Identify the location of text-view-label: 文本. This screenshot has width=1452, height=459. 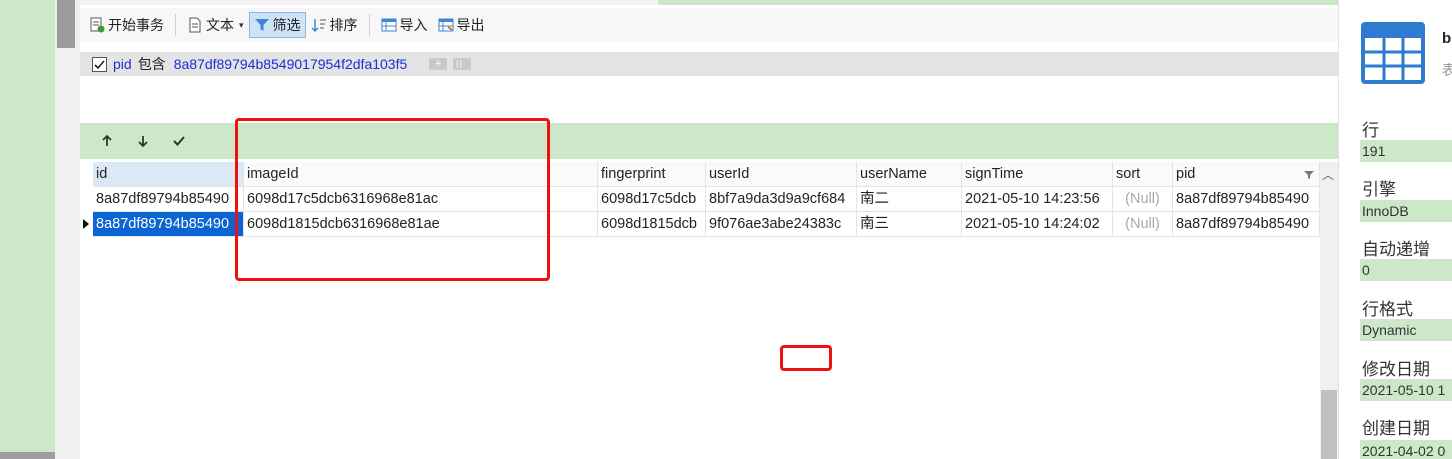
(220, 25).